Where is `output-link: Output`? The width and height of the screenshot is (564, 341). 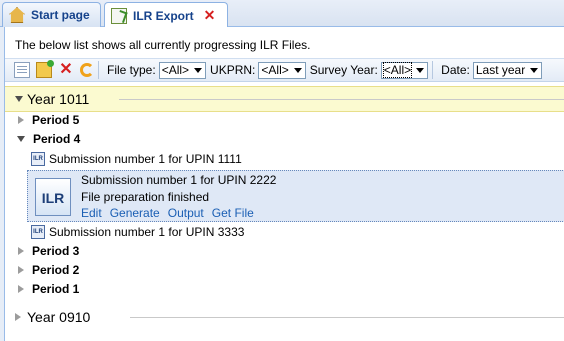 output-link: Output is located at coordinates (186, 213).